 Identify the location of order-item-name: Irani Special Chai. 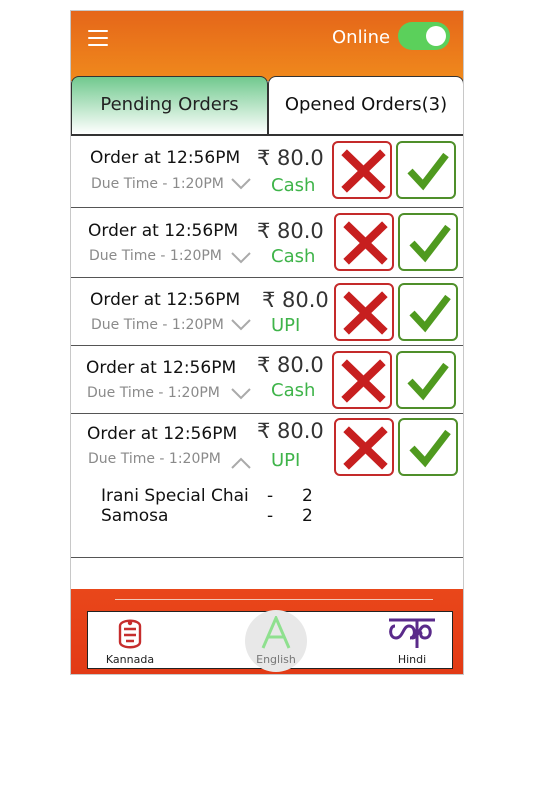
(175, 496).